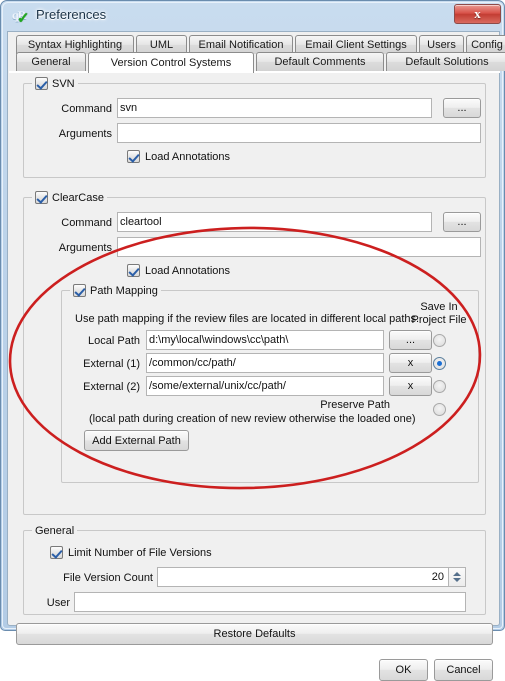 This screenshot has height=681, width=505. I want to click on close-button: x, so click(477, 14).